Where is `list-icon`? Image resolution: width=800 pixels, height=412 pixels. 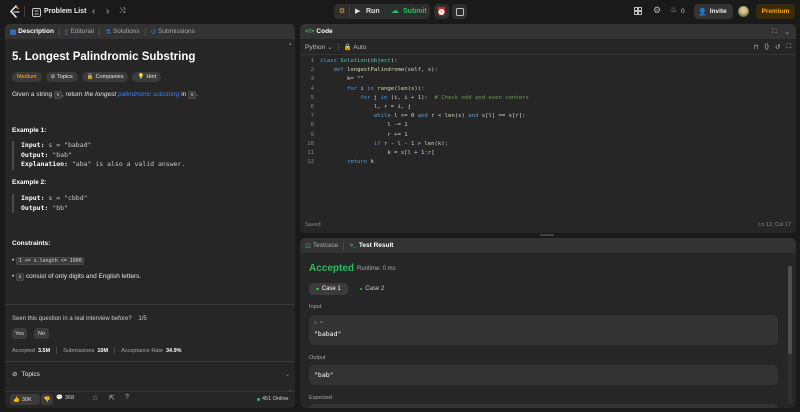 list-icon is located at coordinates (36, 12).